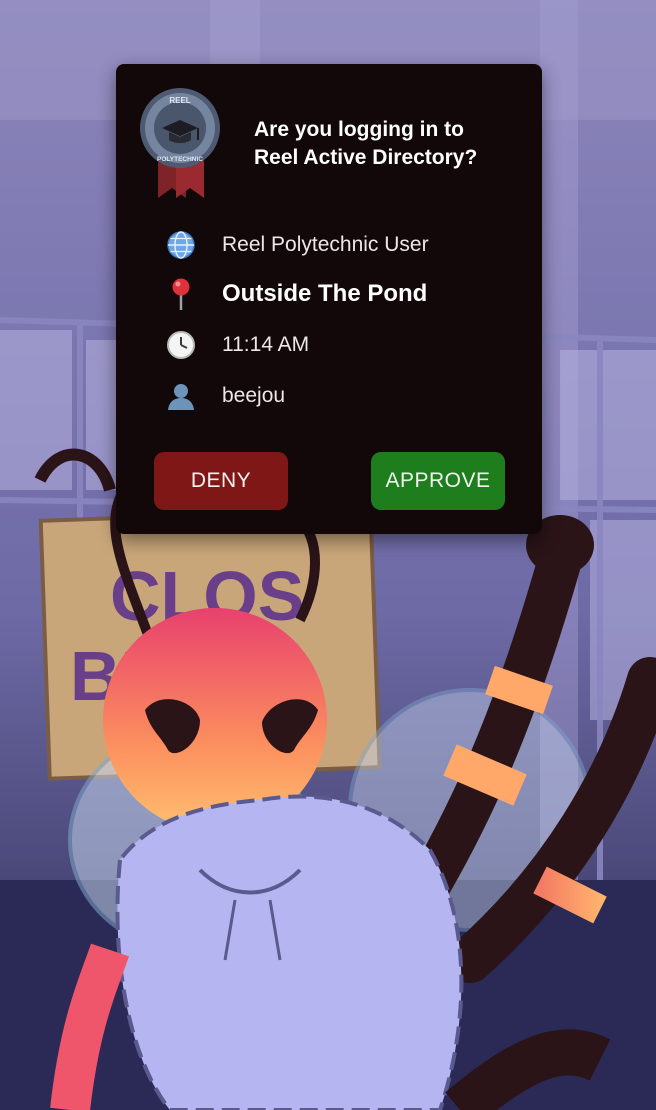 The height and width of the screenshot is (1110, 656). Describe the element at coordinates (179, 100) in the screenshot. I see `logo-text-top: REEL` at that location.